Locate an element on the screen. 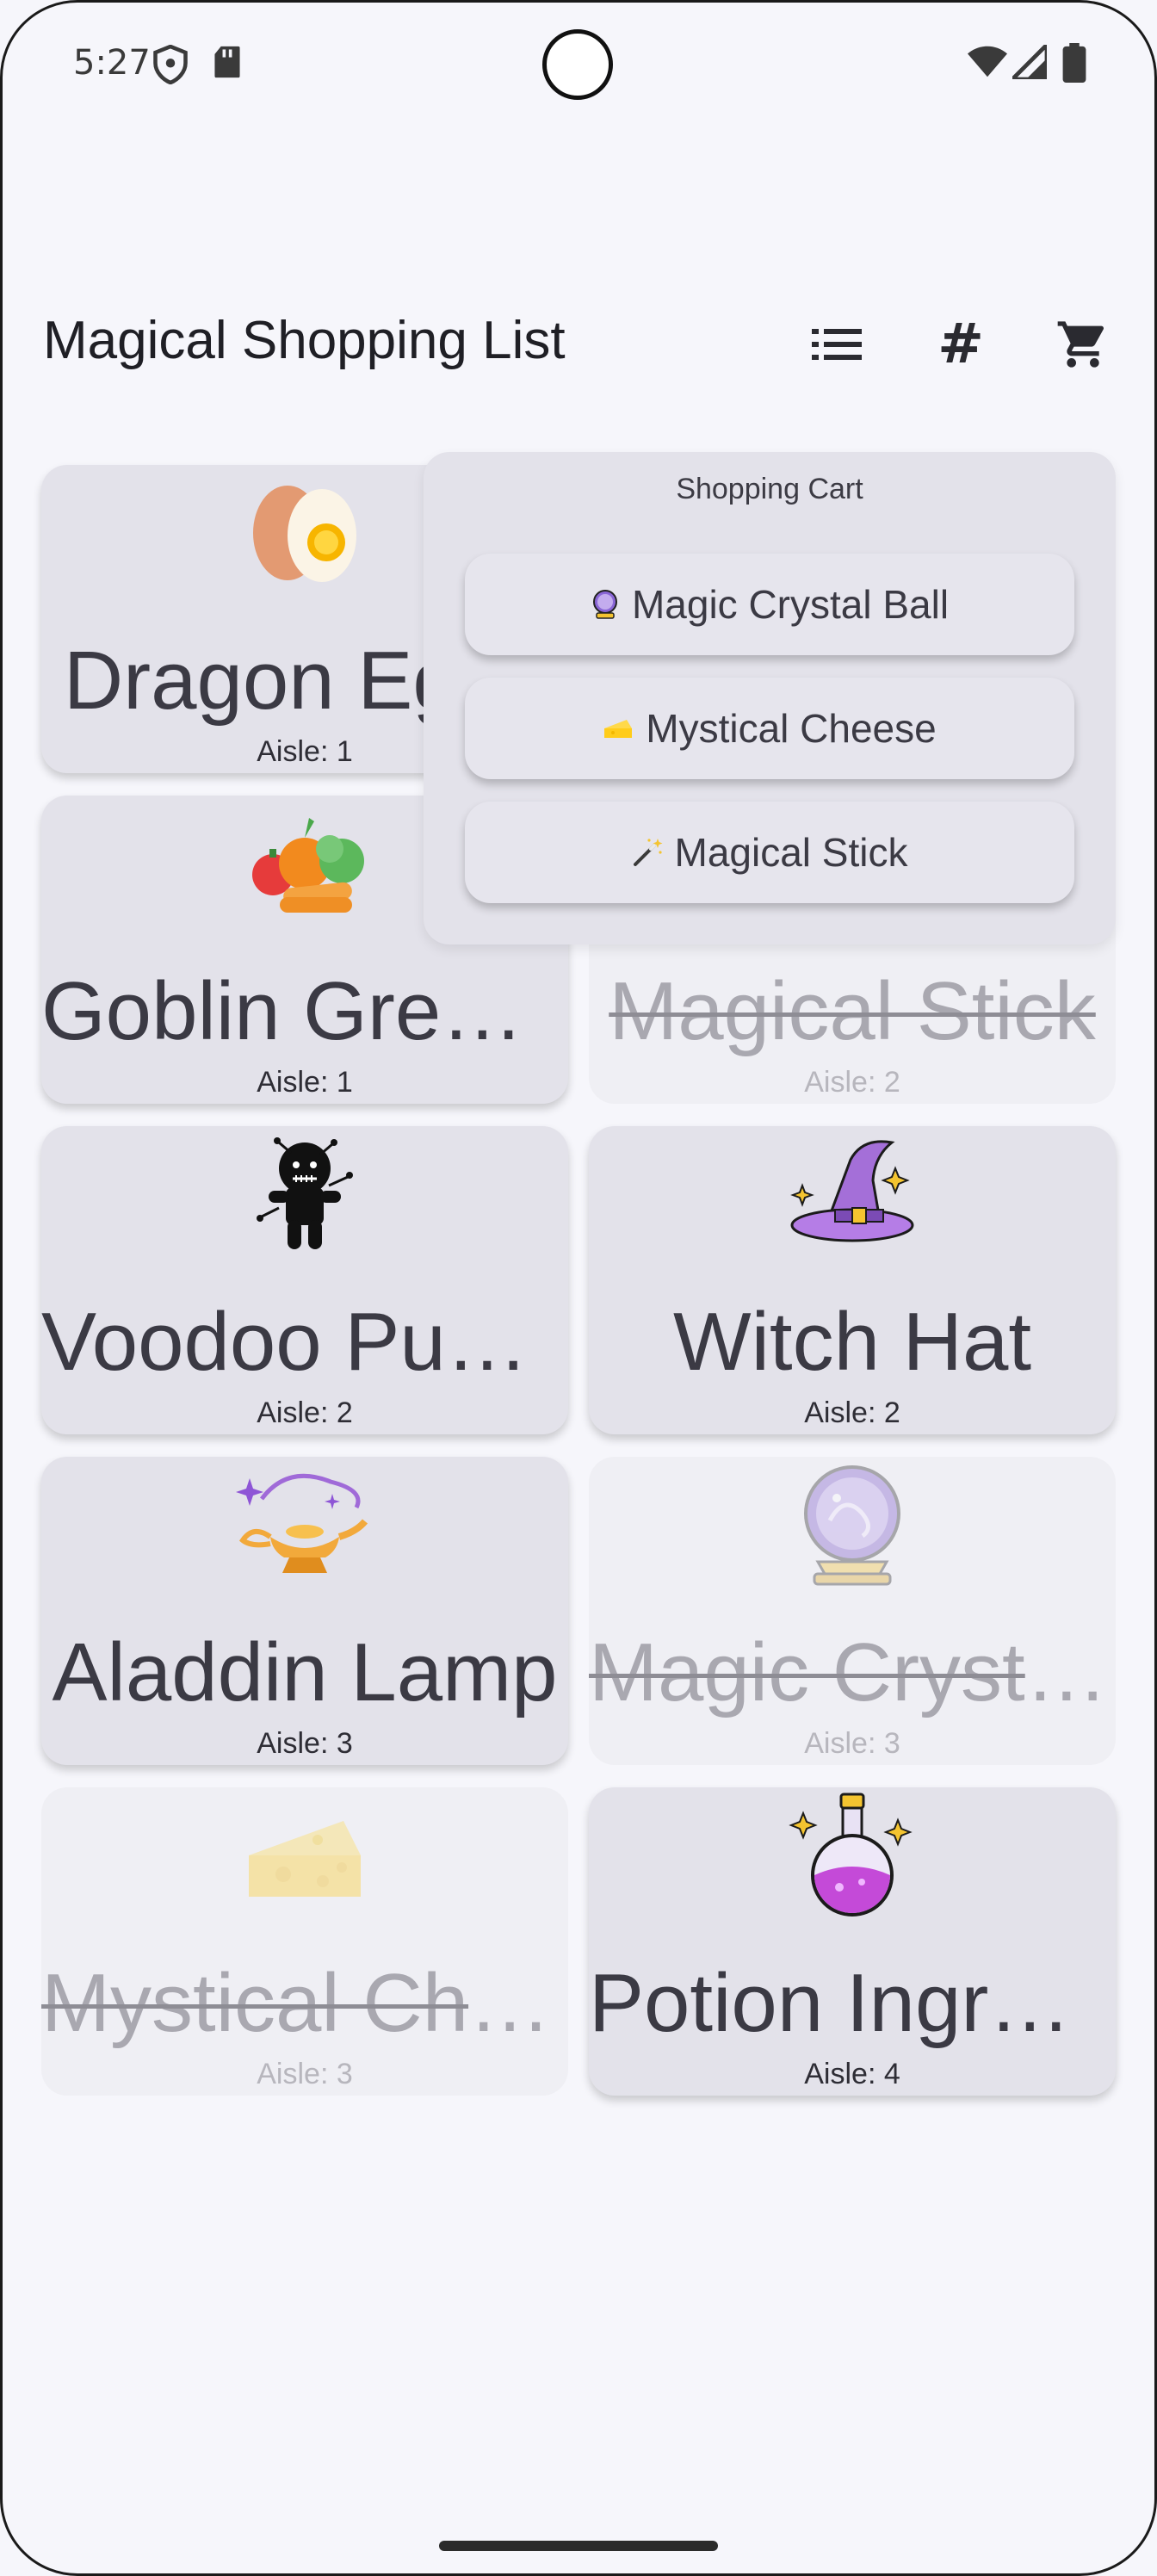  camera-cutout is located at coordinates (578, 64).